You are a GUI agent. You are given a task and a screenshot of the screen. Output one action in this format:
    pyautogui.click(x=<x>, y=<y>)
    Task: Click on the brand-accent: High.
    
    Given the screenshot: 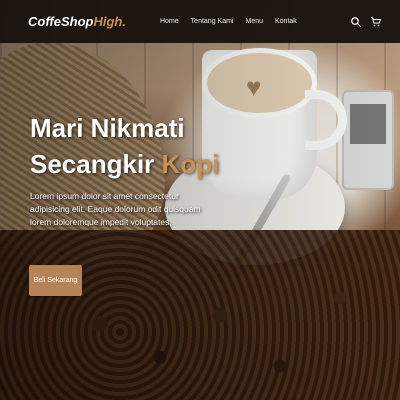 What is the action you would take?
    pyautogui.click(x=109, y=21)
    